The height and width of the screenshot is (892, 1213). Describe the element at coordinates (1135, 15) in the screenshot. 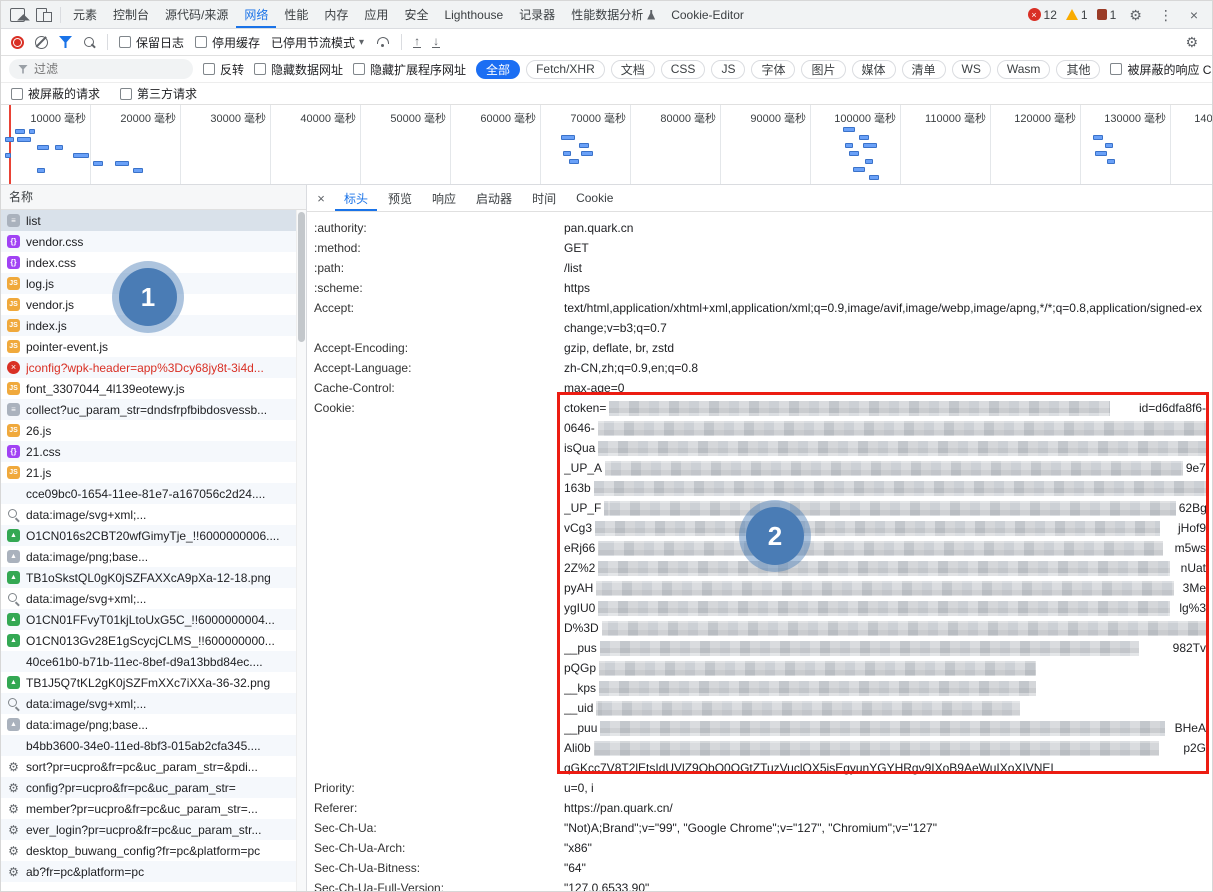

I see `settings-gear-icon: ⚙` at that location.